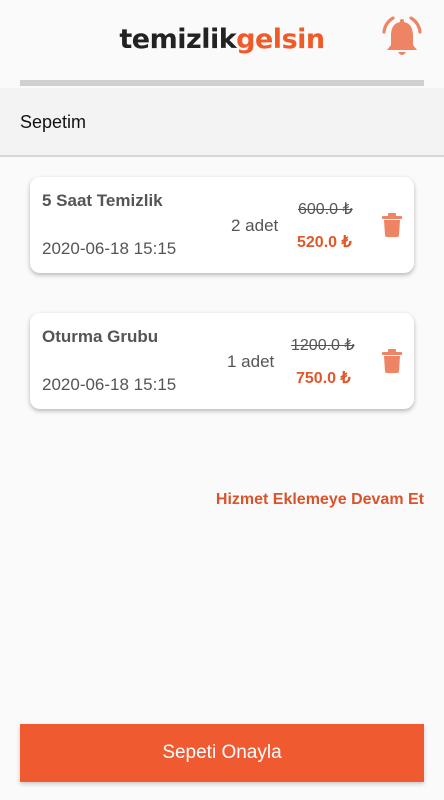 The image size is (444, 800). What do you see at coordinates (323, 378) in the screenshot?
I see `item-price: 750.0 ₺` at bounding box center [323, 378].